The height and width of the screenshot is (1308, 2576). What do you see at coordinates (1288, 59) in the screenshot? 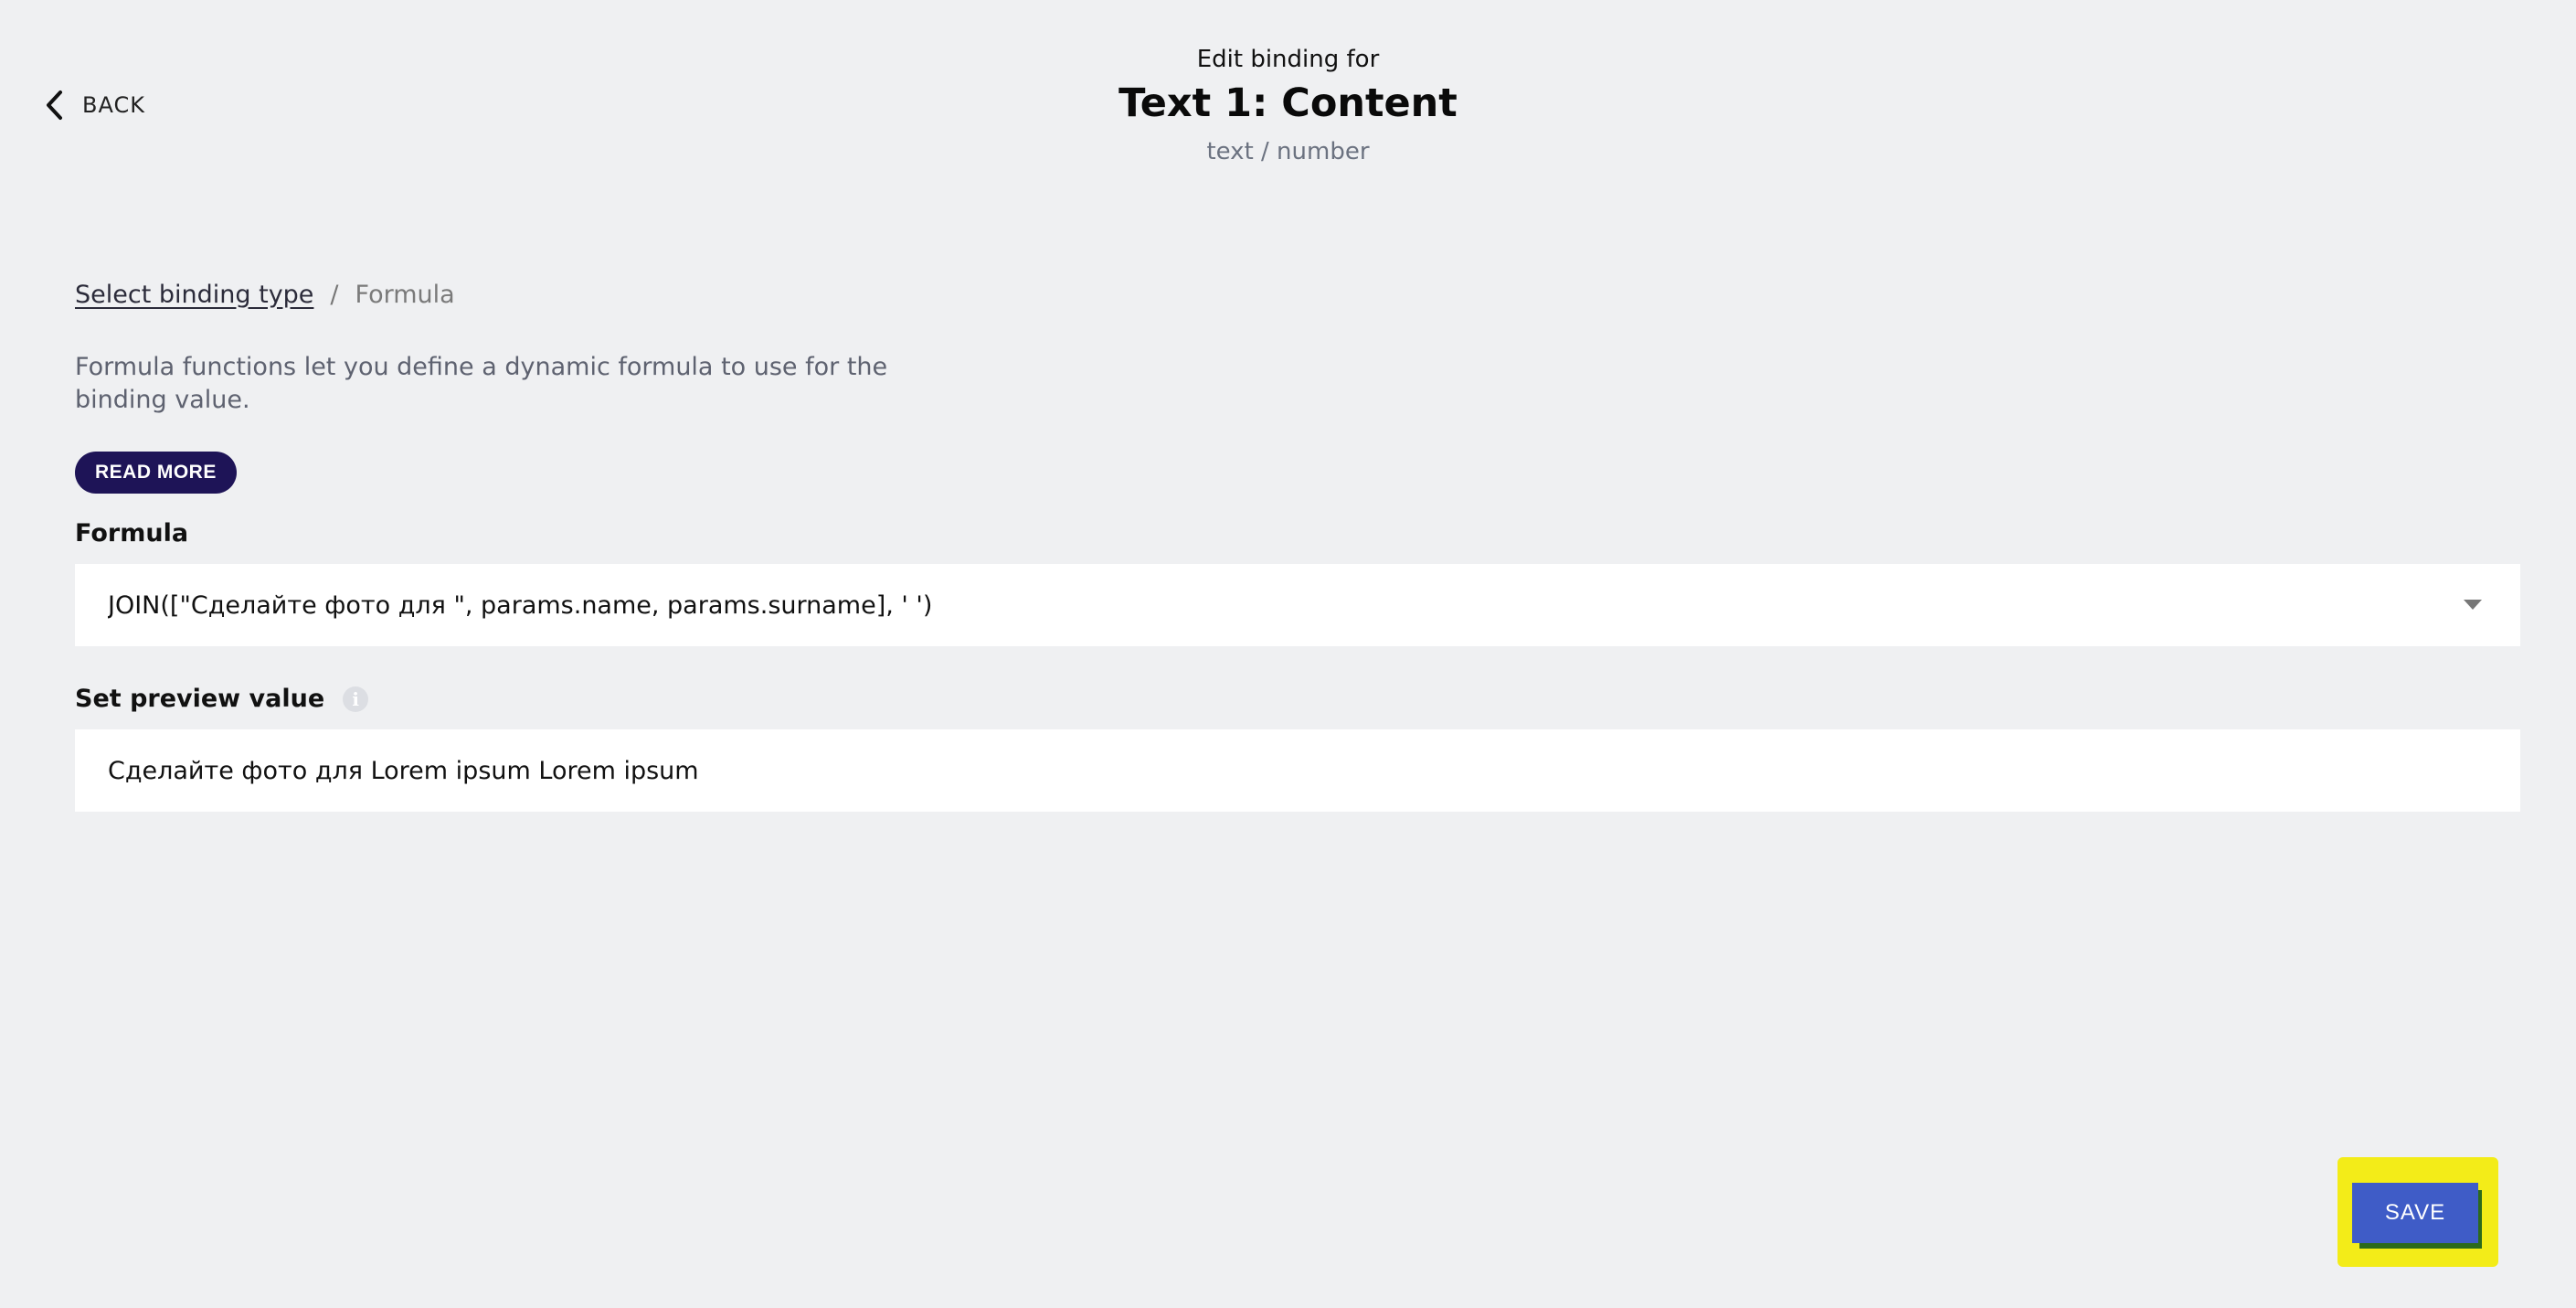
I see `header-subtitle: Edit binding for` at bounding box center [1288, 59].